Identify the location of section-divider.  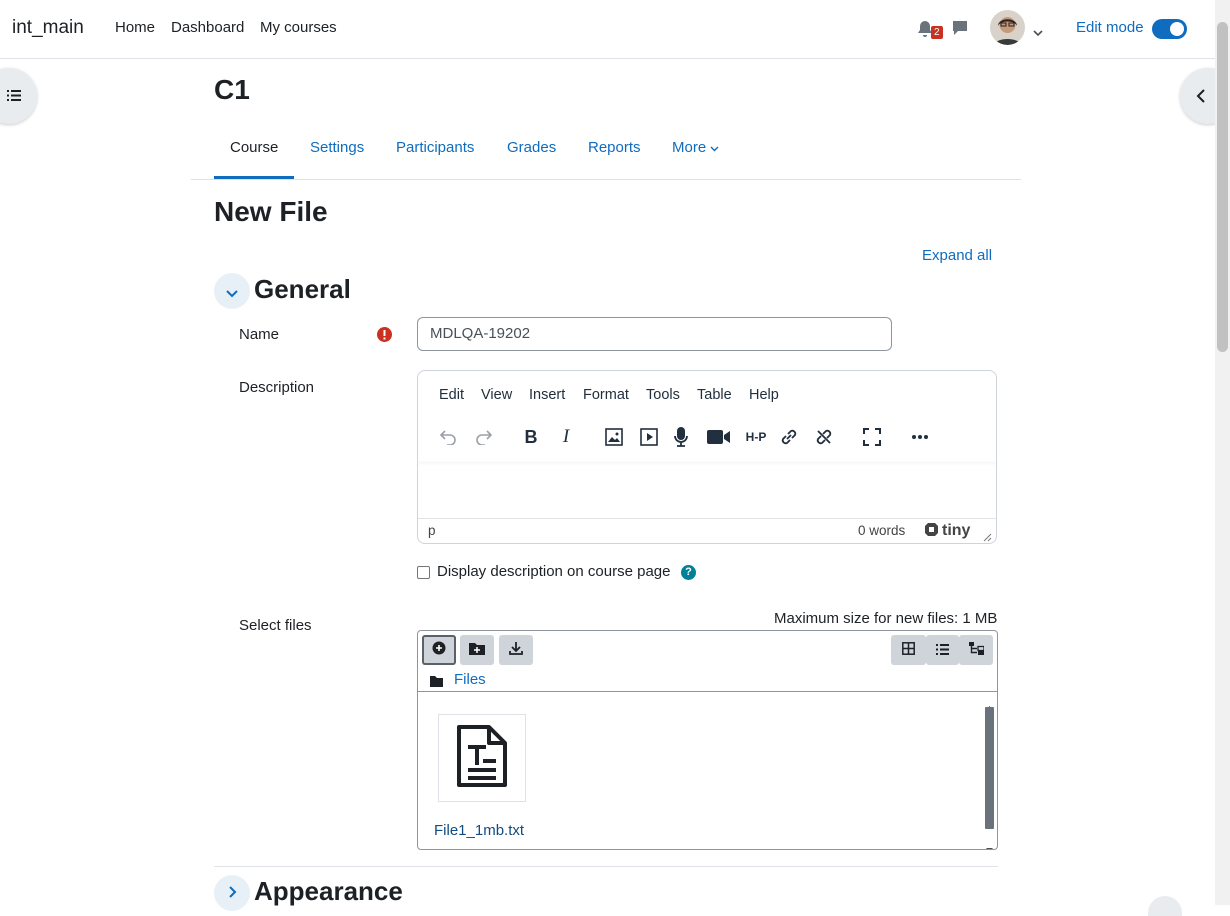
(606, 866).